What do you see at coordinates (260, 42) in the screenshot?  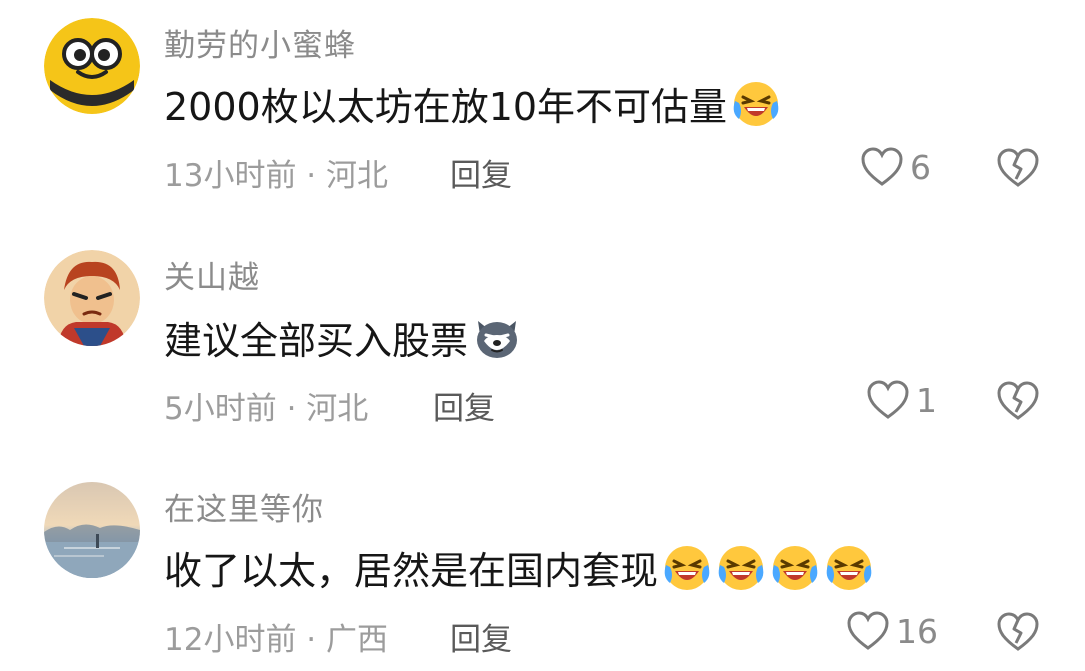 I see `username: 勤劳的小蜜蜂` at bounding box center [260, 42].